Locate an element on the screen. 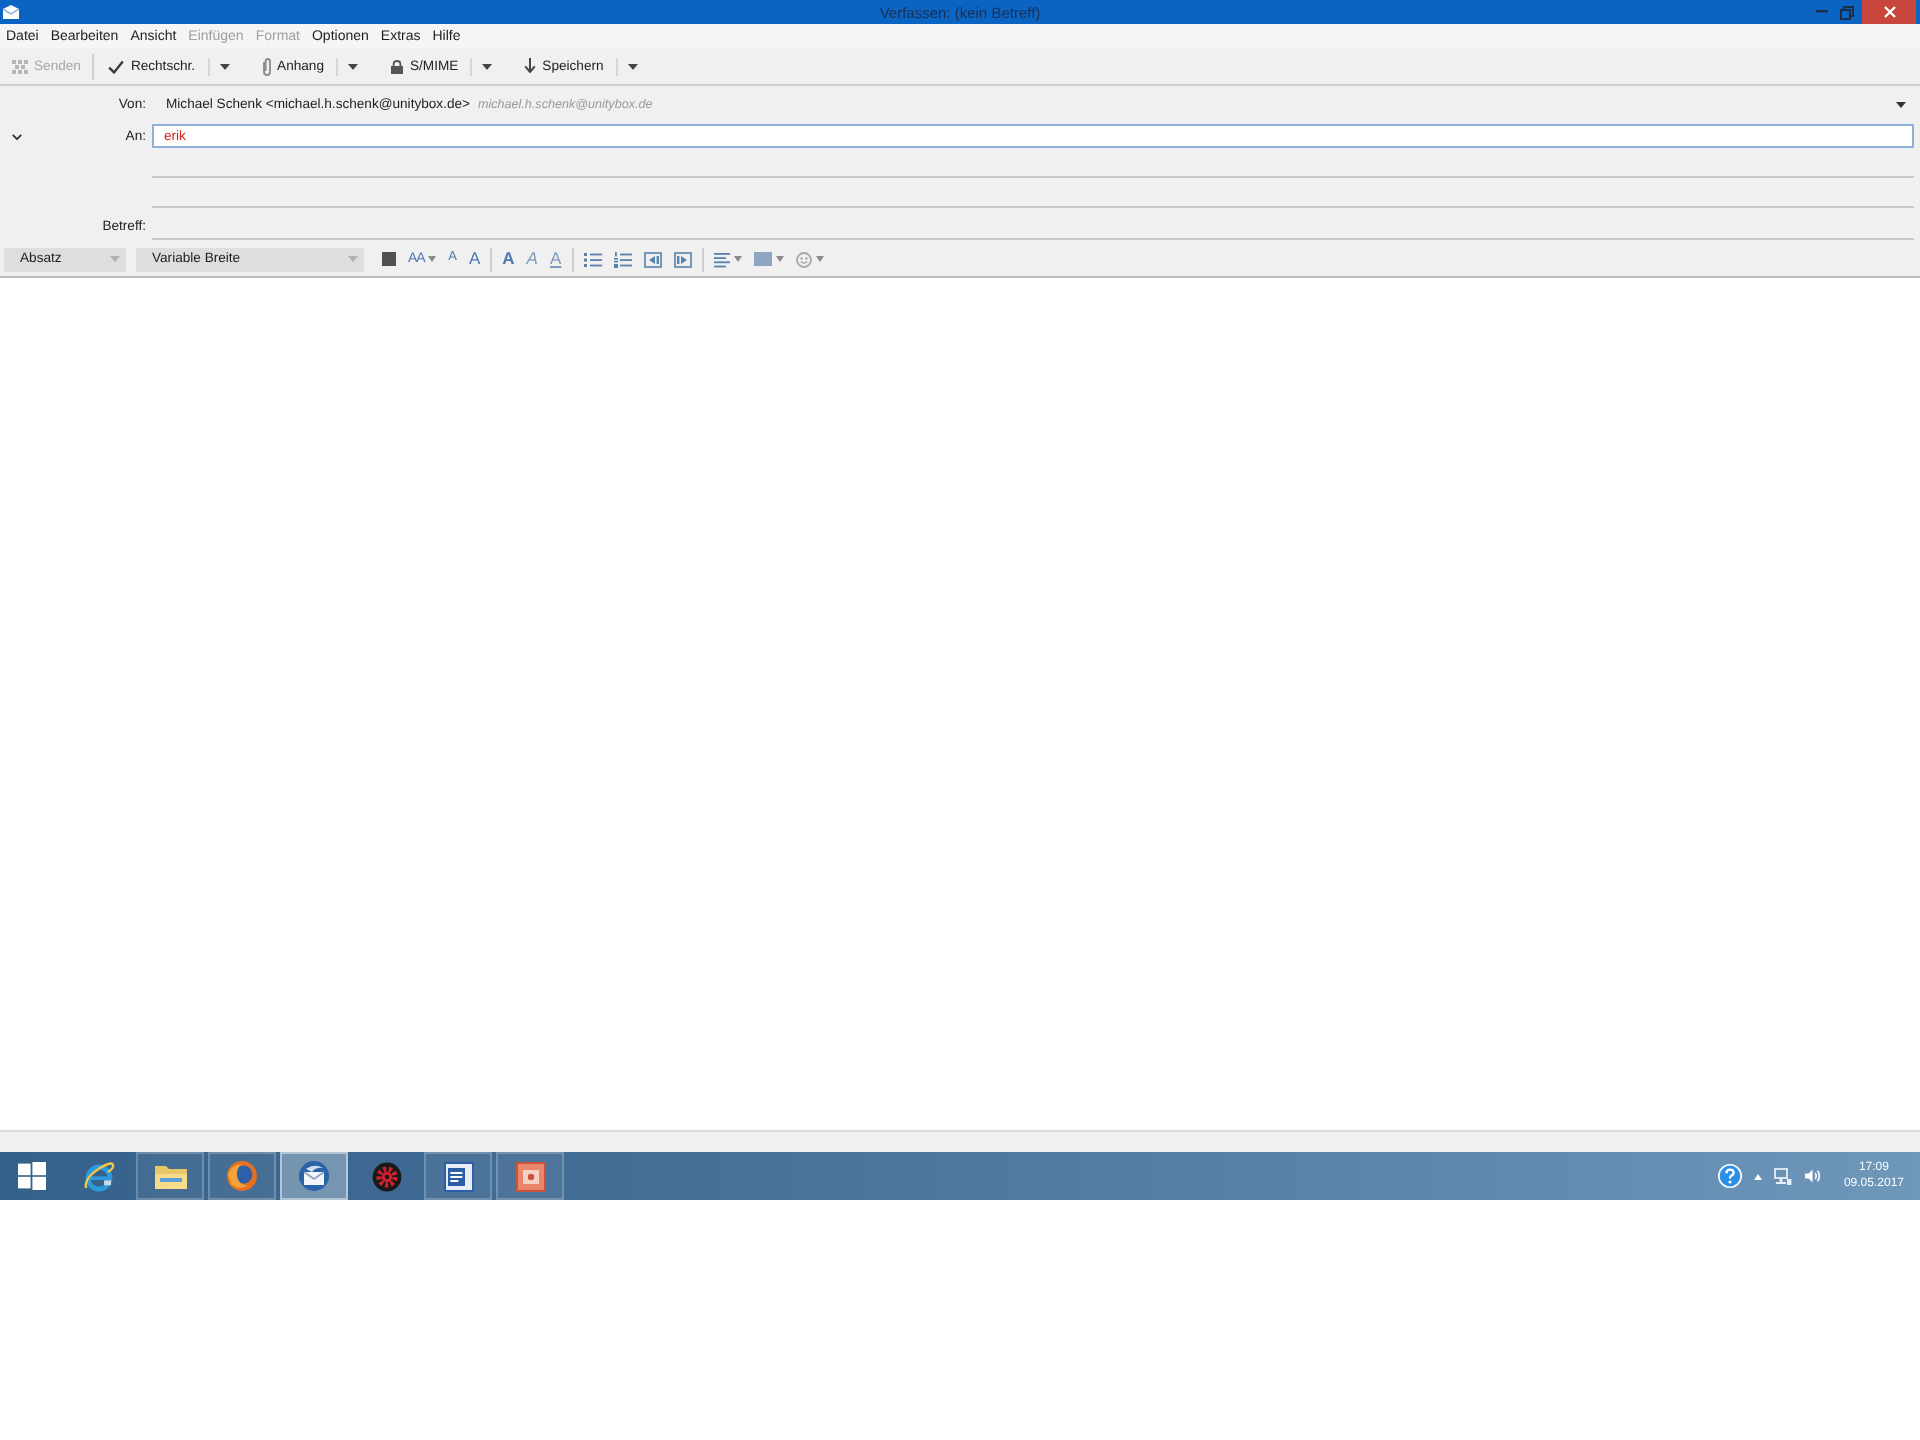  outdent-icon is located at coordinates (652, 259).